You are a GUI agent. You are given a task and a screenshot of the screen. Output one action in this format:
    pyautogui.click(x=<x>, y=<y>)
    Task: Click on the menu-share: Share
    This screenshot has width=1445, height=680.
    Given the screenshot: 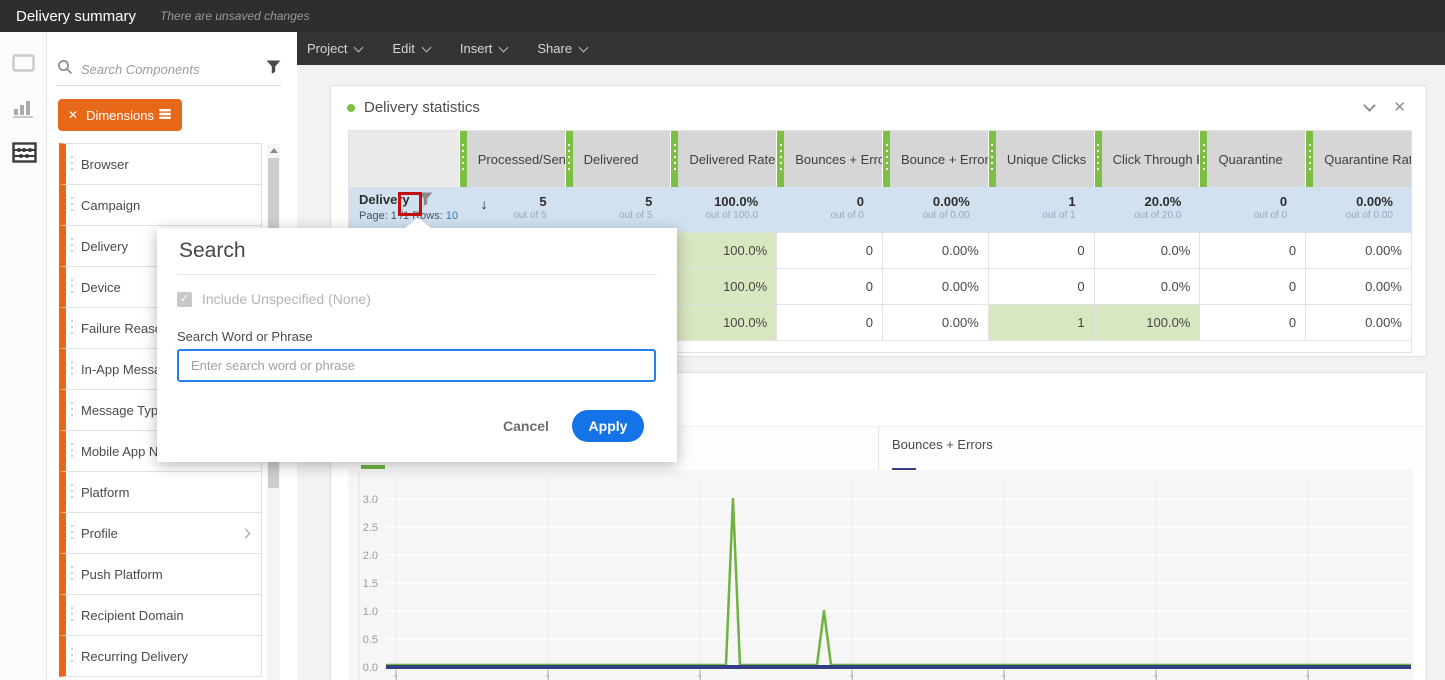 What is the action you would take?
    pyautogui.click(x=563, y=48)
    